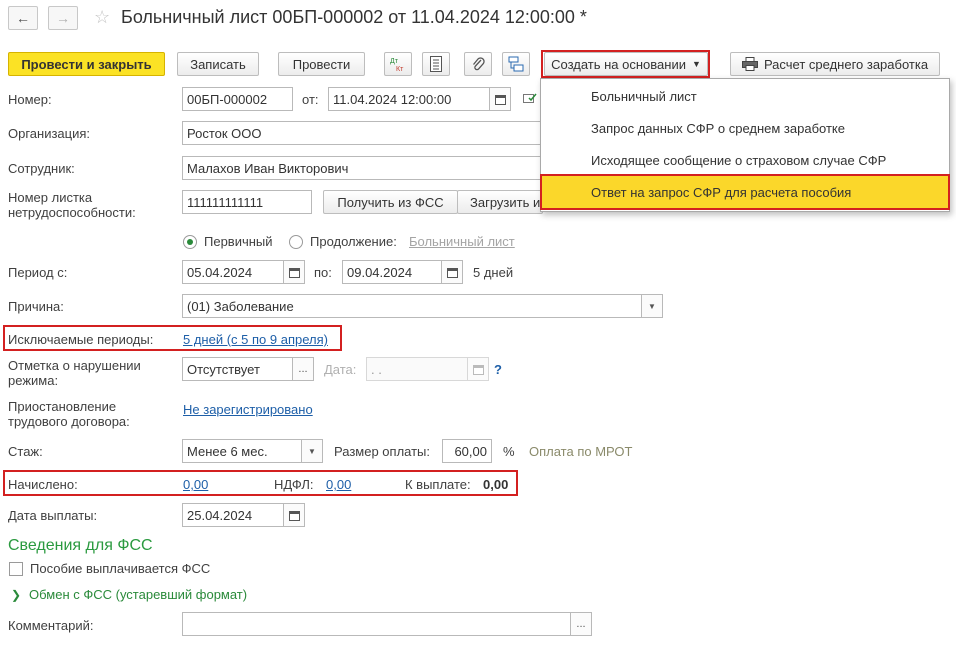 This screenshot has width=956, height=645. What do you see at coordinates (218, 64) in the screenshot?
I see `save-button: Записать` at bounding box center [218, 64].